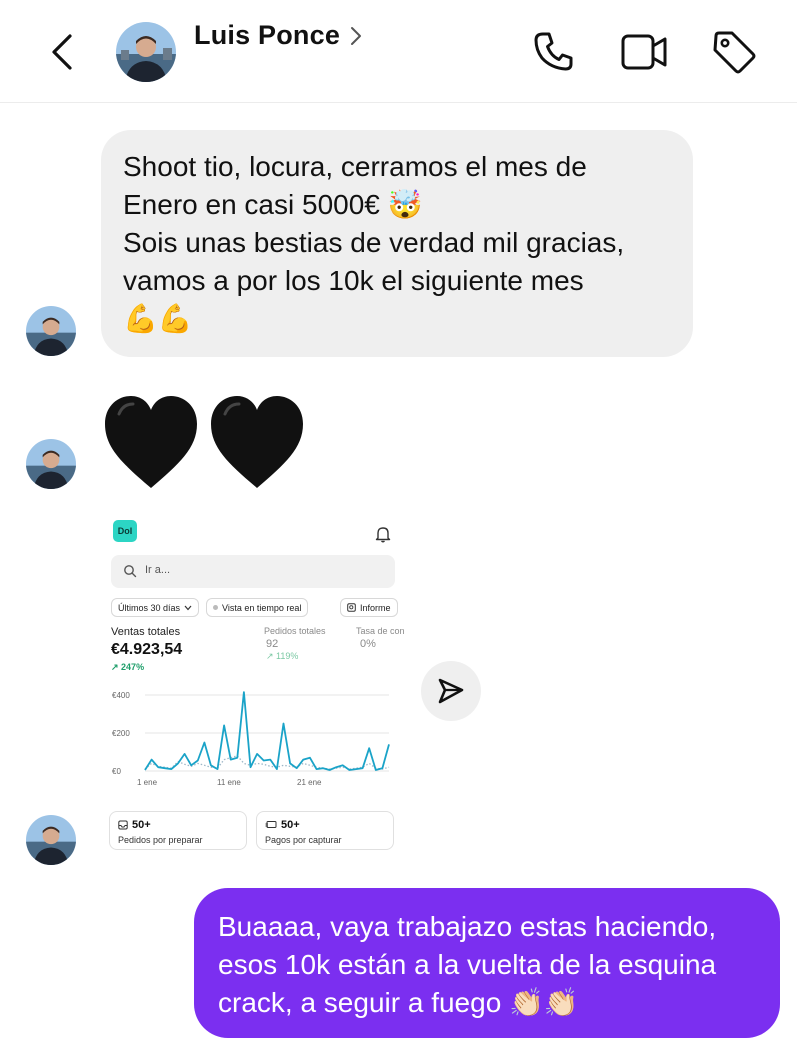 The image size is (797, 1055). What do you see at coordinates (262, 607) in the screenshot?
I see `chip-label: Vista en tiempo real` at bounding box center [262, 607].